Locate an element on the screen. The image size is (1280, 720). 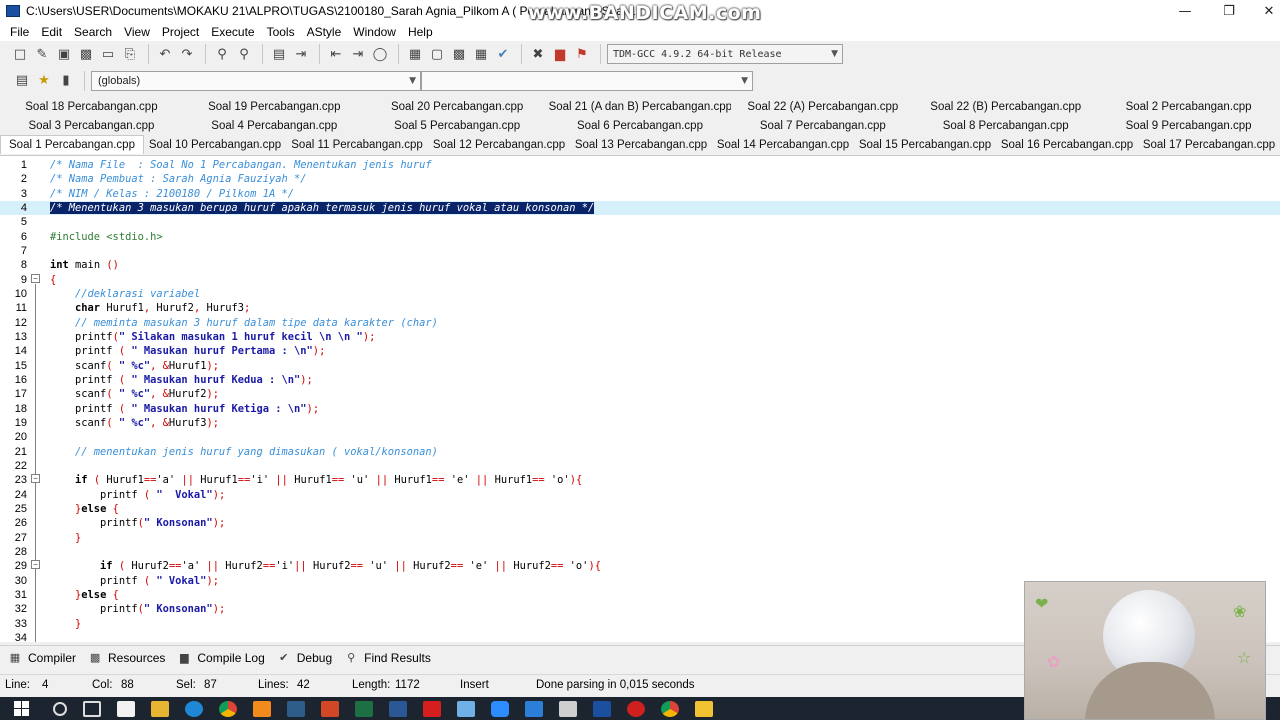
edge-icon is located at coordinates (194, 708).